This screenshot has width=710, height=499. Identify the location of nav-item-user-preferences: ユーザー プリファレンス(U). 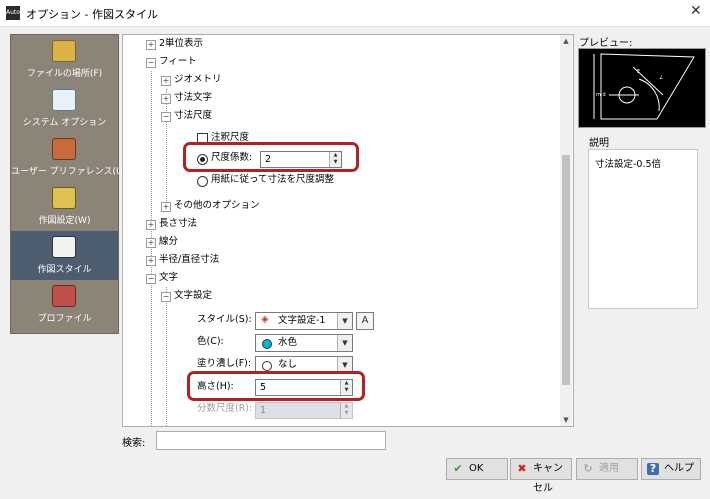
(69, 157).